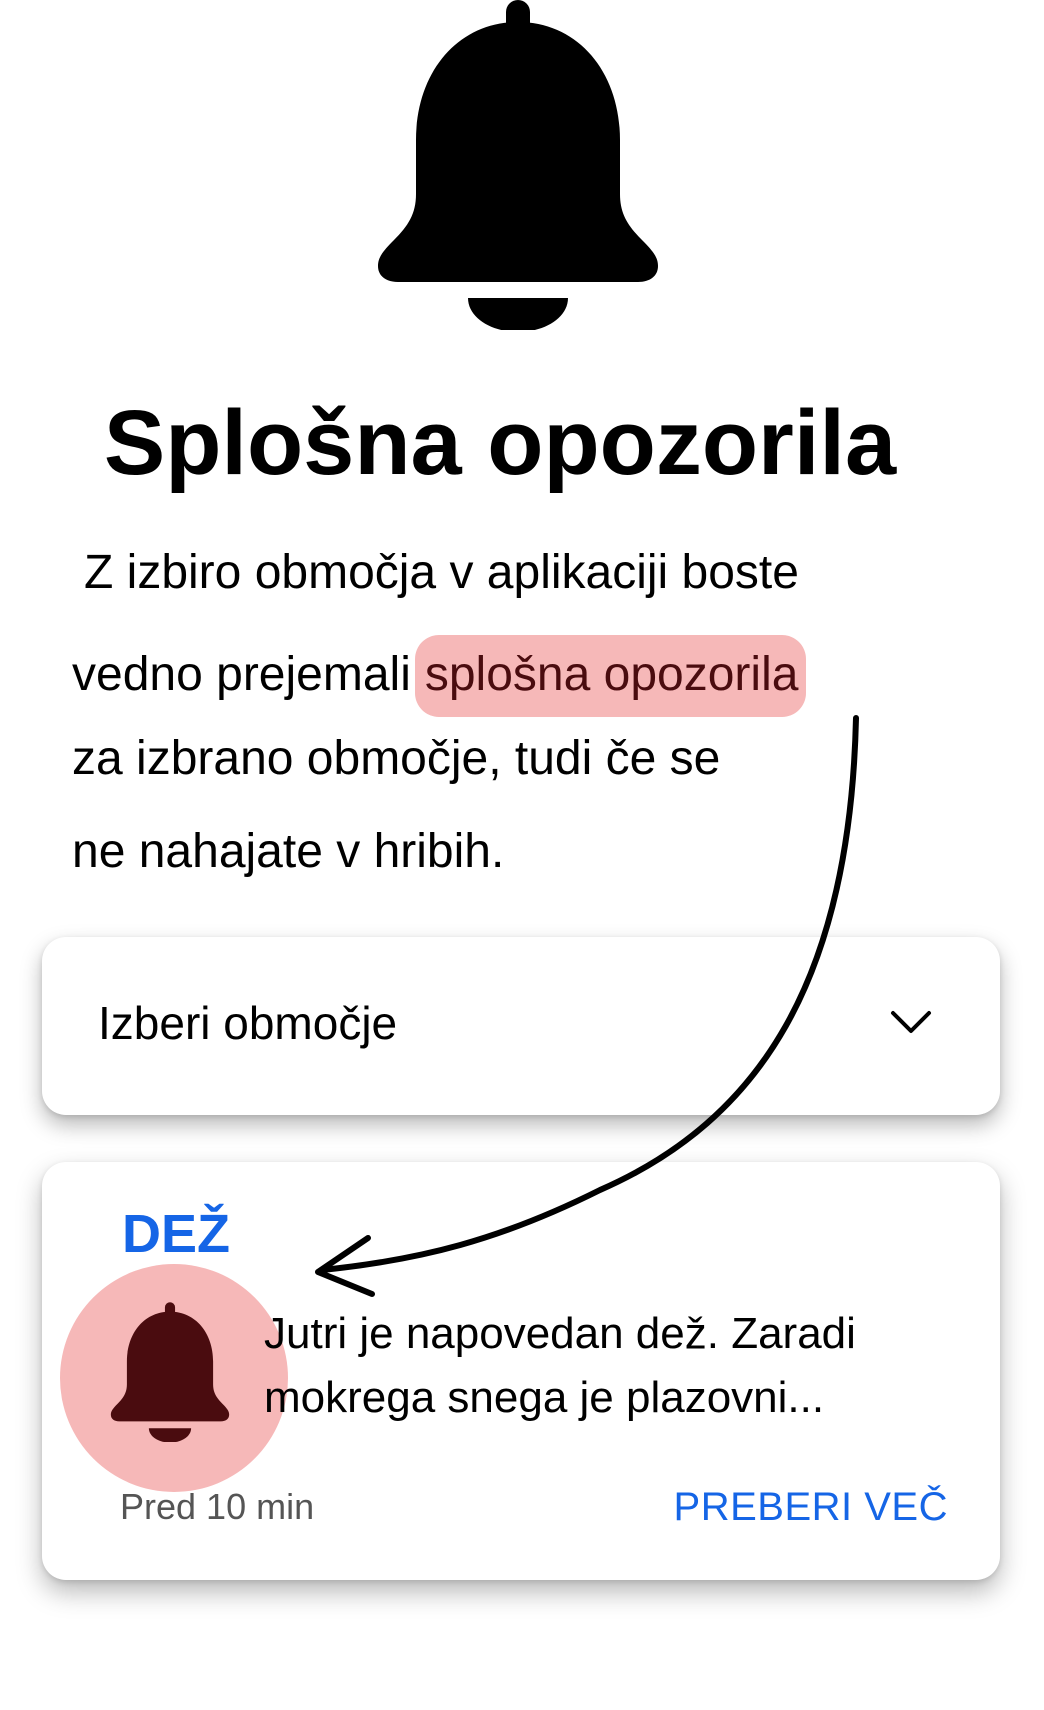  I want to click on description-line-4: ne nahajate v hribih., so click(288, 851).